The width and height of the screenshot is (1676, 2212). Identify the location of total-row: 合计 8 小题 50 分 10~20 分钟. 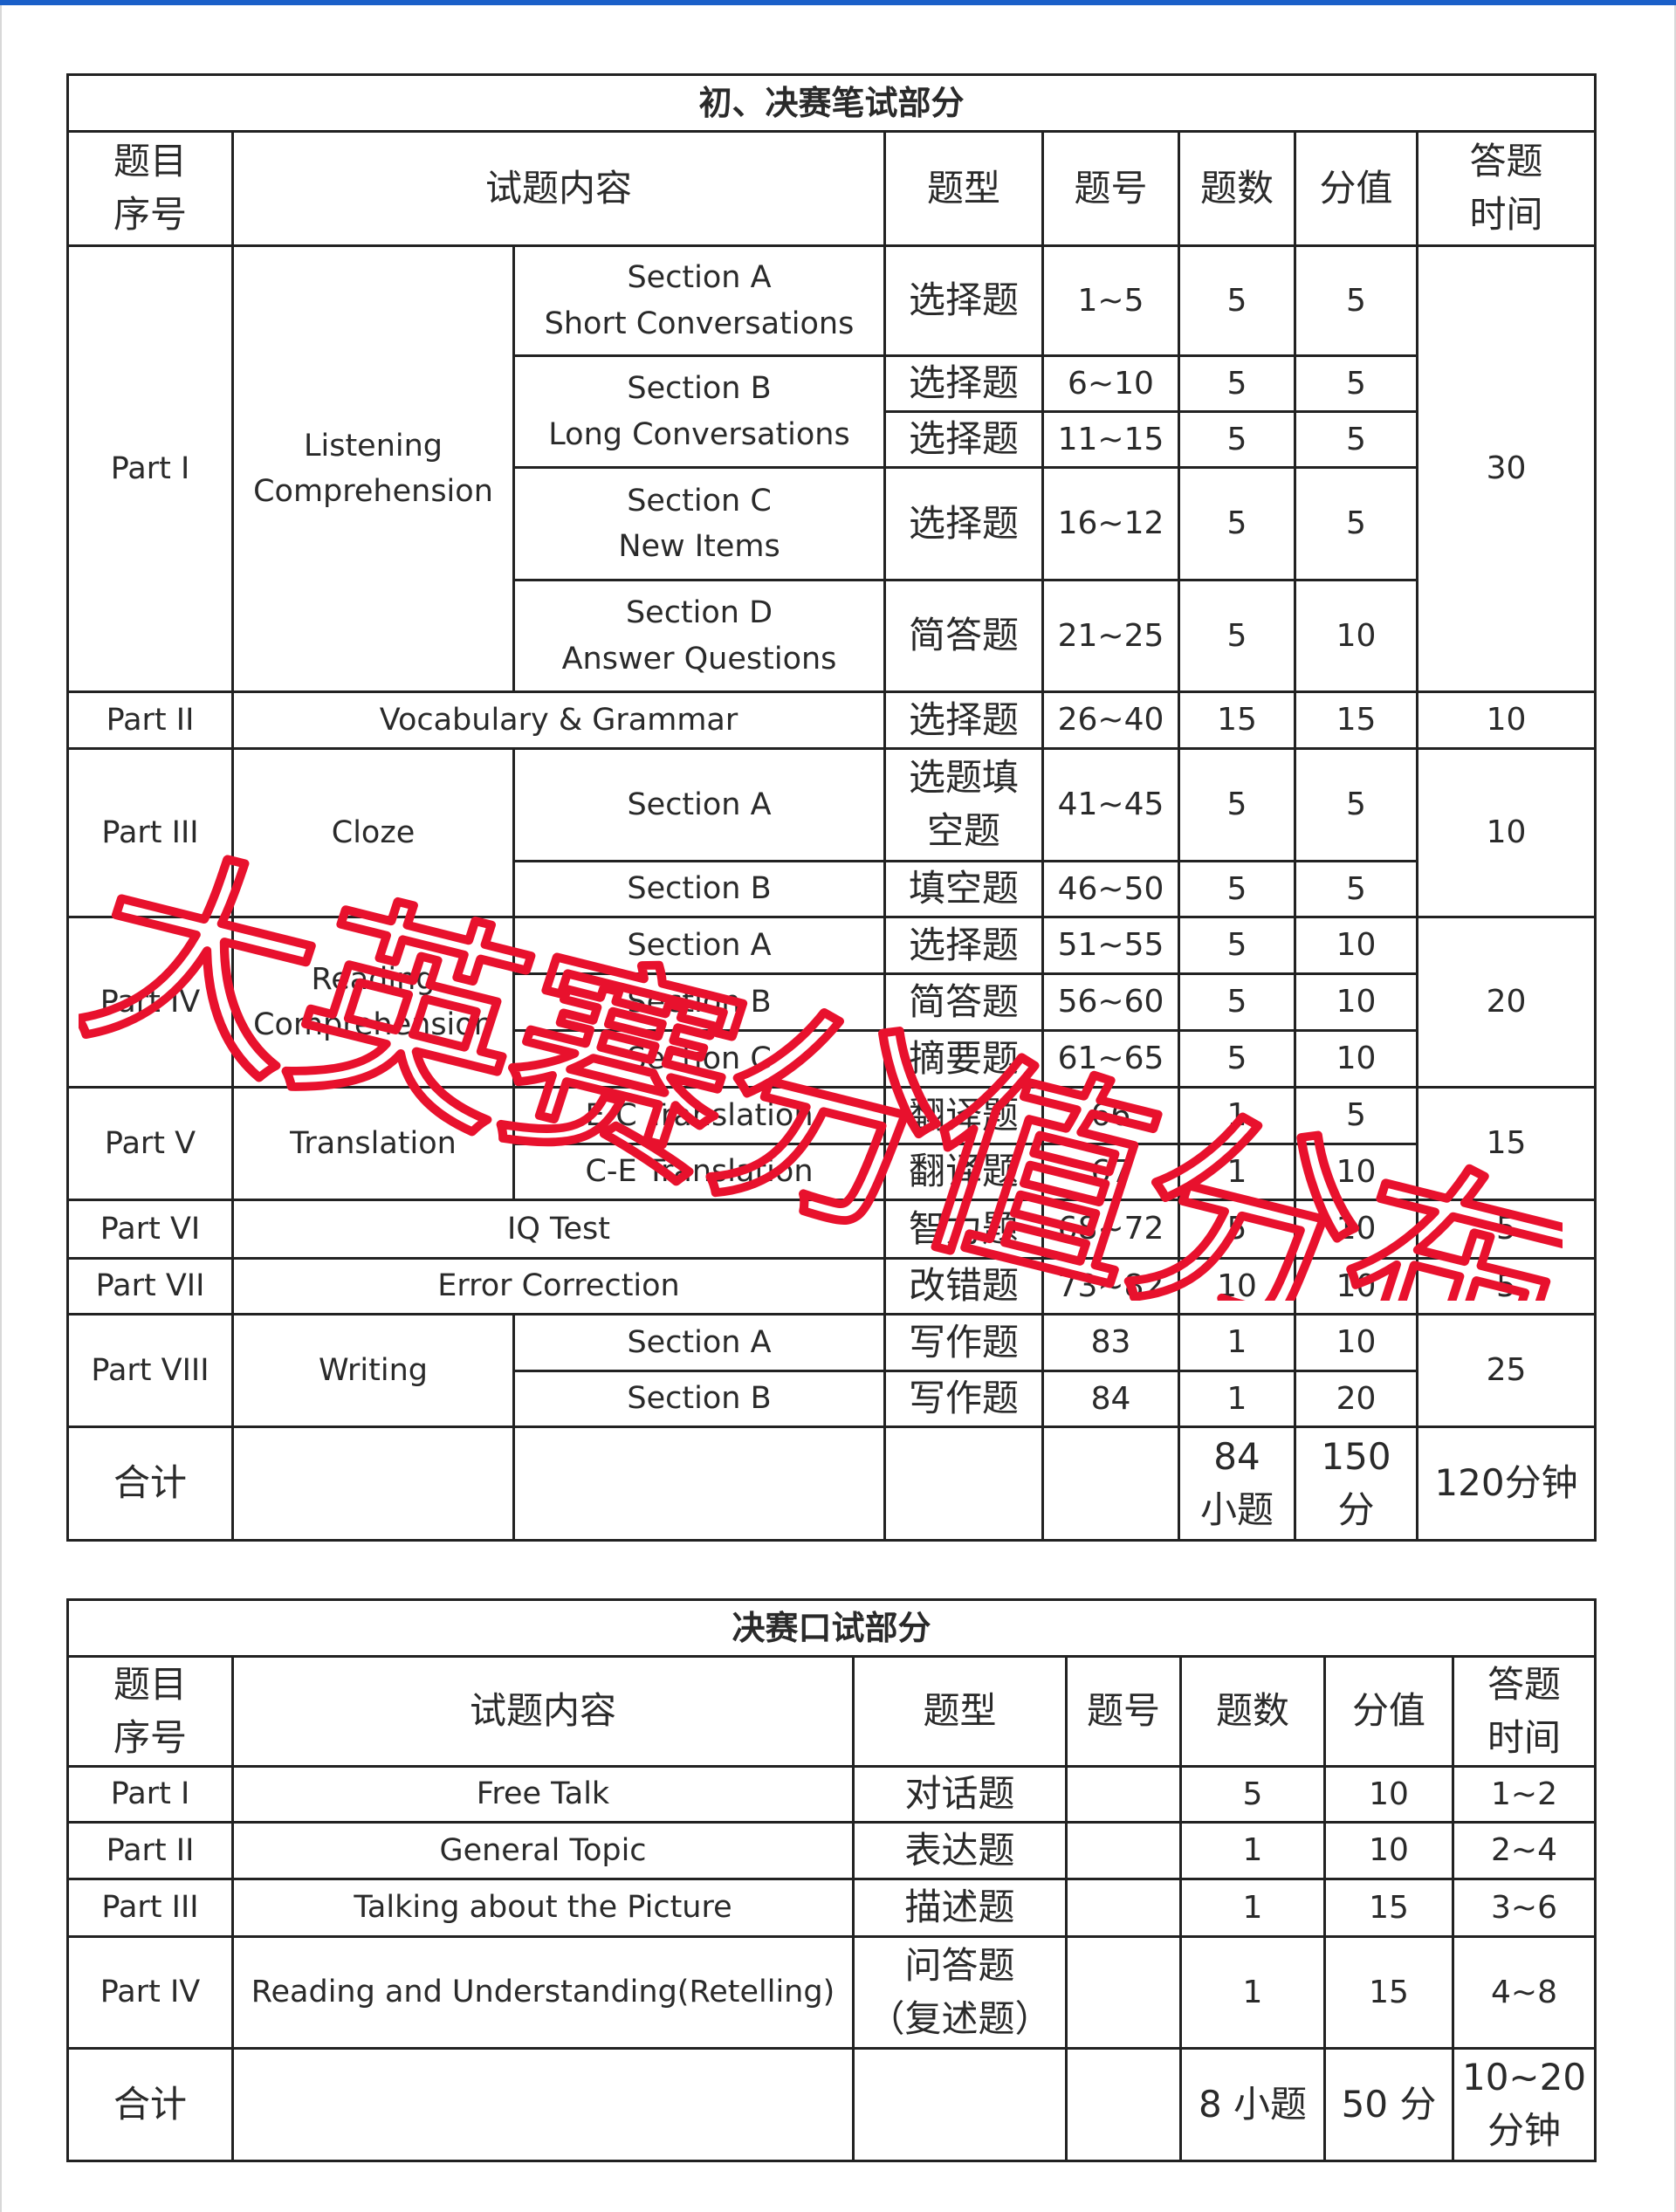
(831, 2104).